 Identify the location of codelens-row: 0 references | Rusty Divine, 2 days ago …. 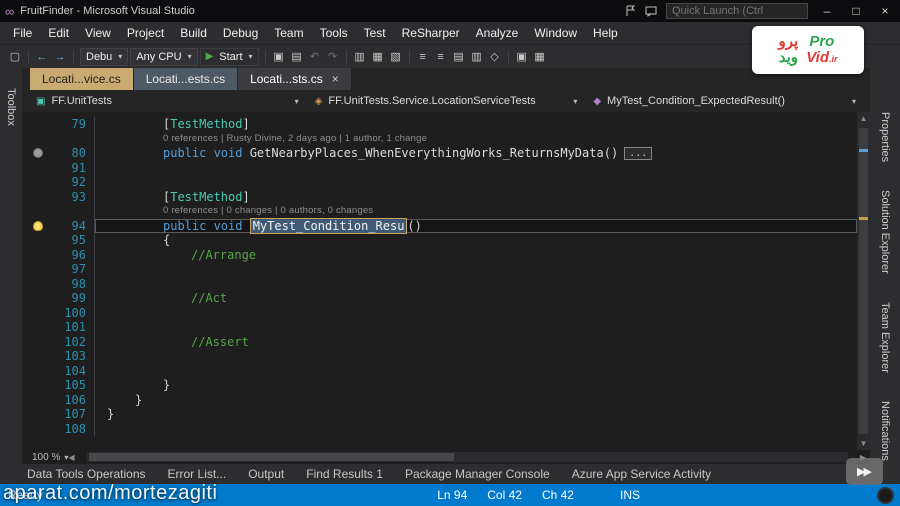
(439, 139).